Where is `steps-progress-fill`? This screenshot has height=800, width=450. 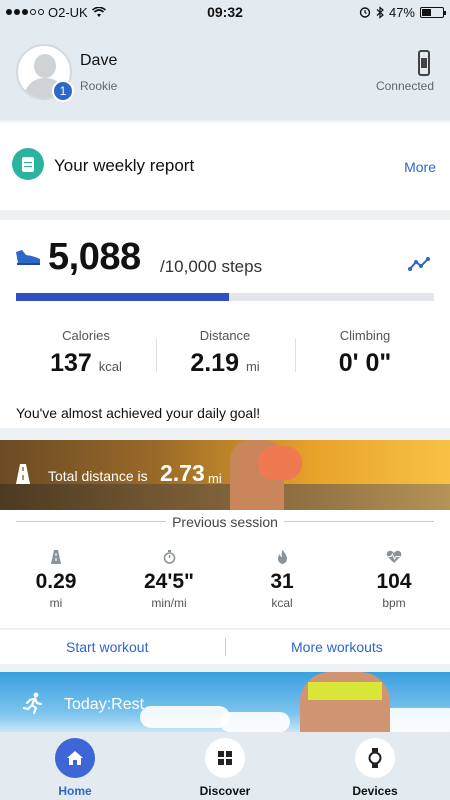
steps-progress-fill is located at coordinates (122, 297).